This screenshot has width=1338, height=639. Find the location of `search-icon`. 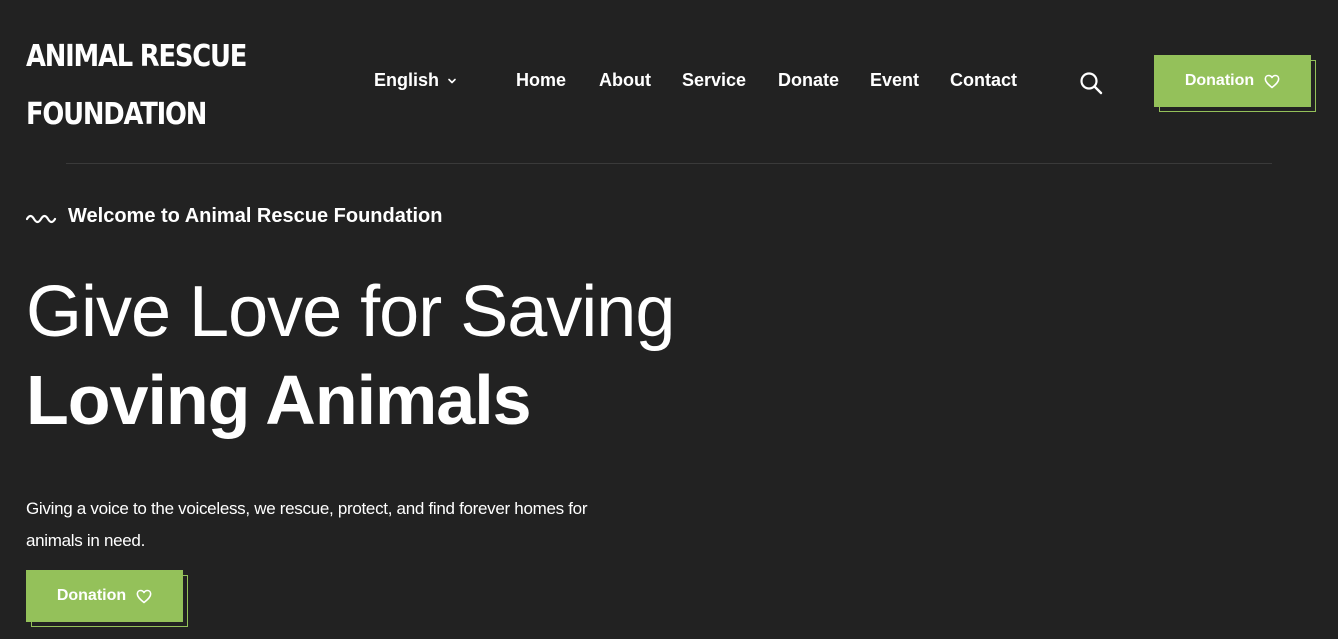

search-icon is located at coordinates (1091, 83).